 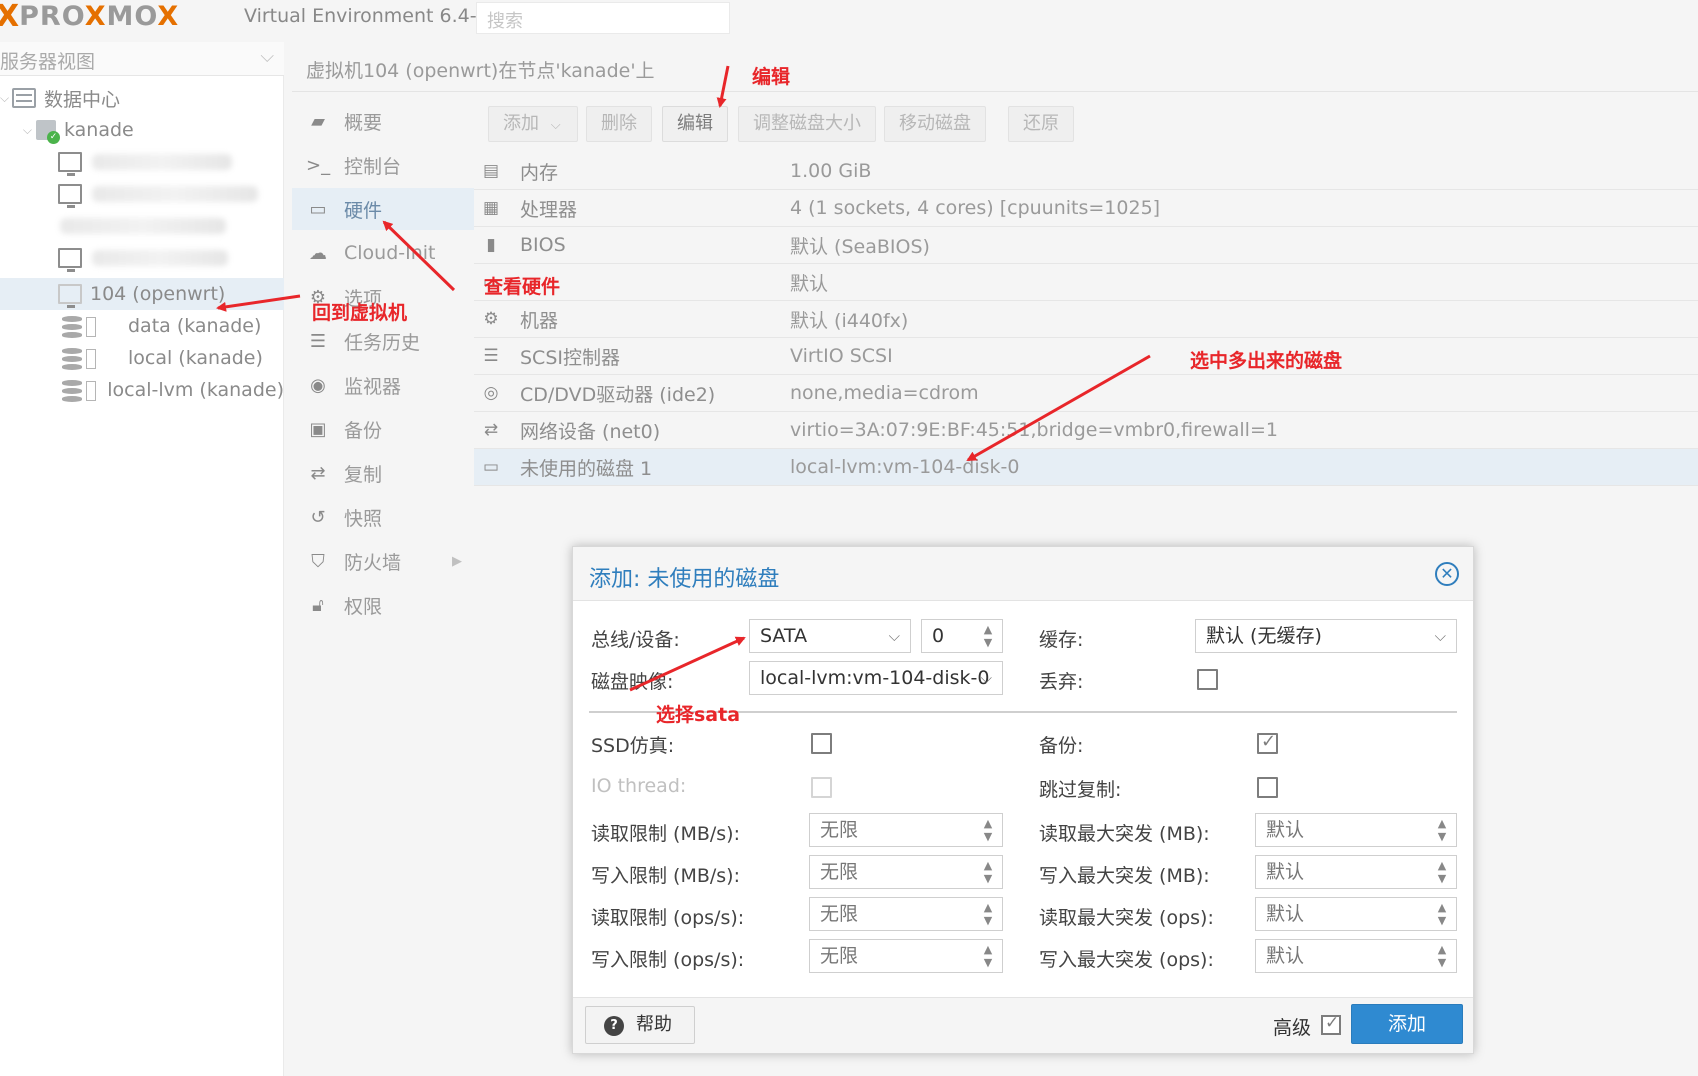 I want to click on tree-item-storage: local (kanade), so click(x=142, y=358).